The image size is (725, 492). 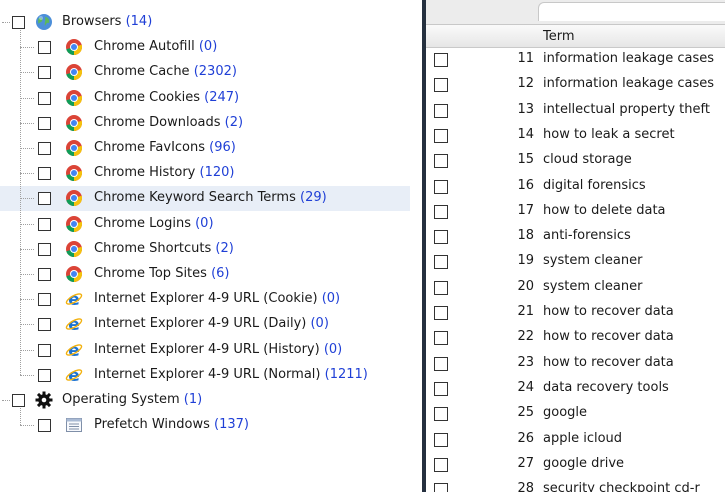 I want to click on tree-item-name: Chrome Top Sites, so click(x=150, y=273).